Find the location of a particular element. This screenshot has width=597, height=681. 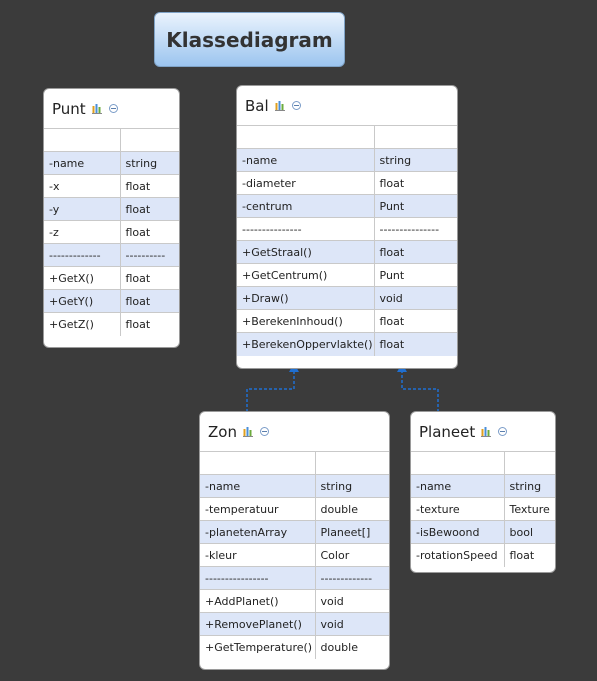

member-type: ------------- is located at coordinates (351, 578).